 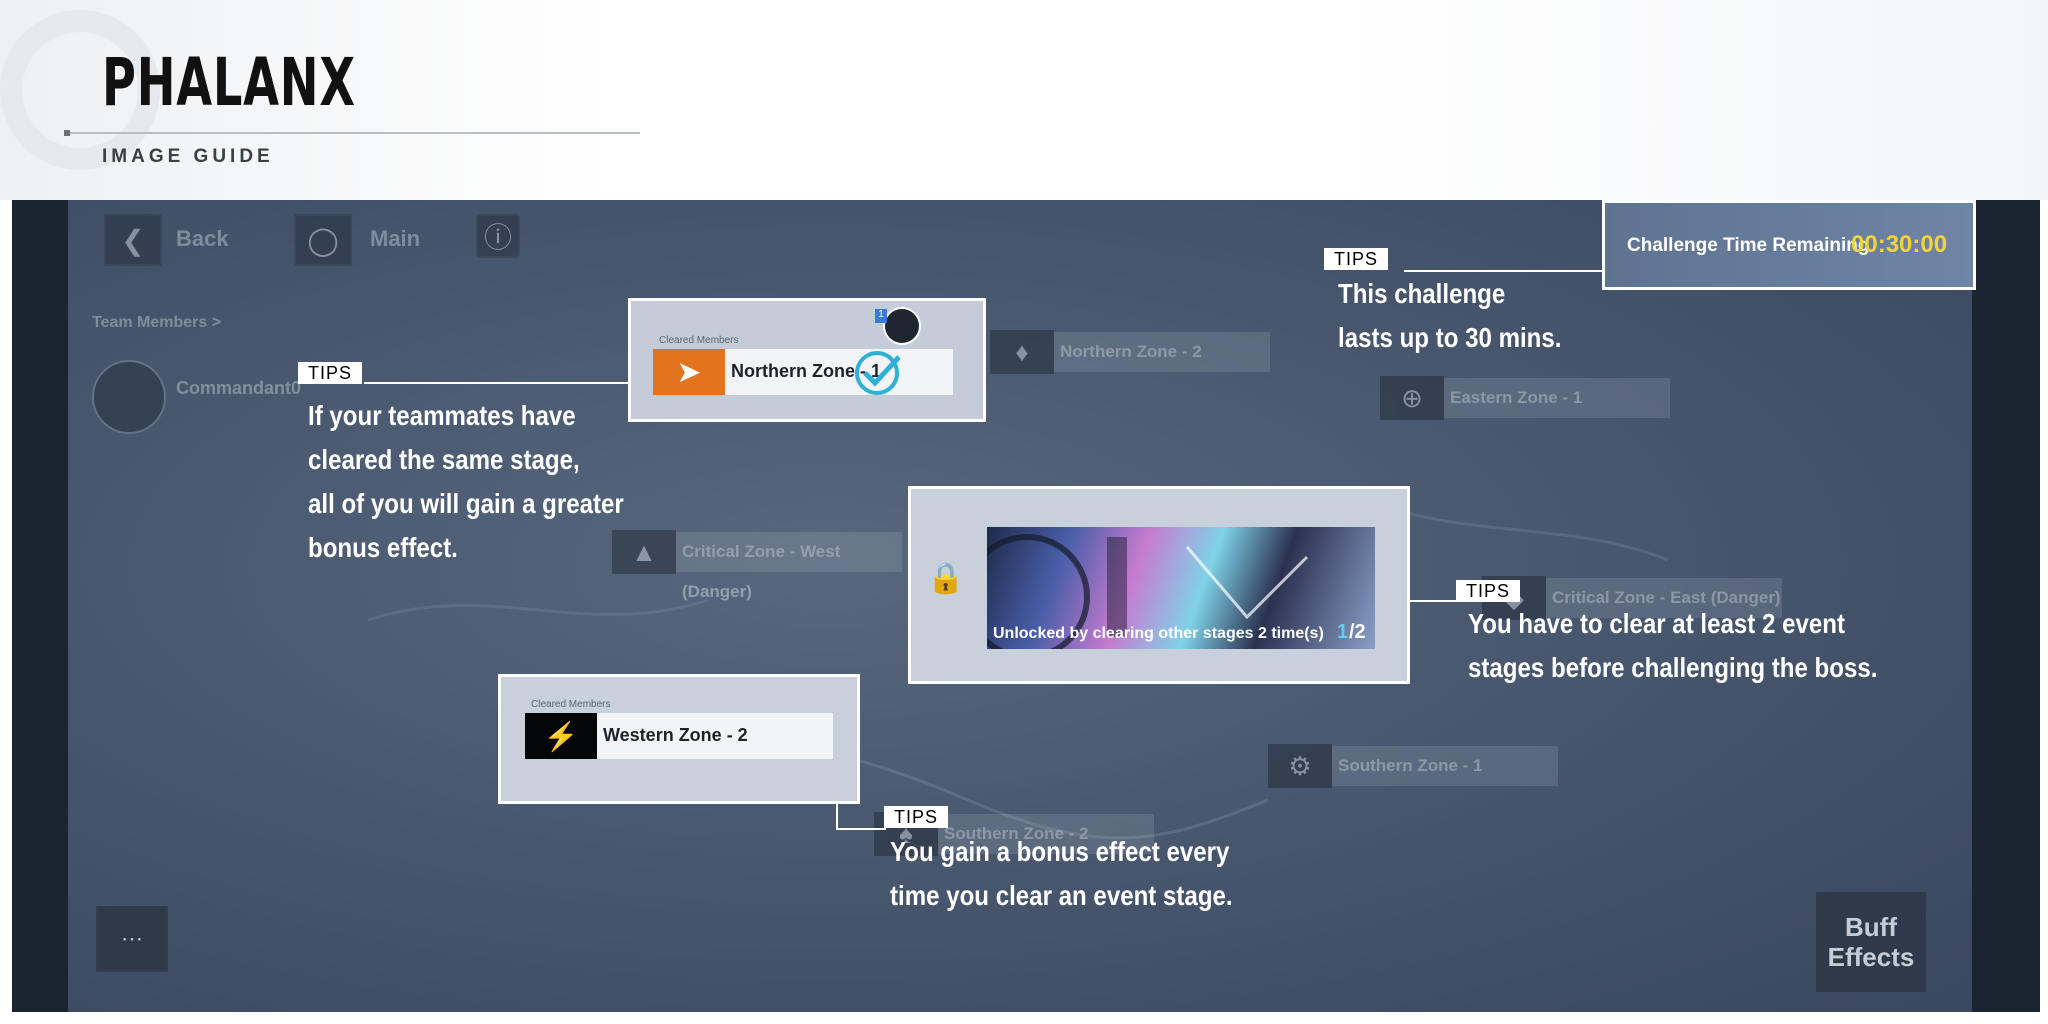 What do you see at coordinates (807, 360) in the screenshot?
I see `northern-zone-1-card: Cleared Members 1 ➤ Northern Zone - 1` at bounding box center [807, 360].